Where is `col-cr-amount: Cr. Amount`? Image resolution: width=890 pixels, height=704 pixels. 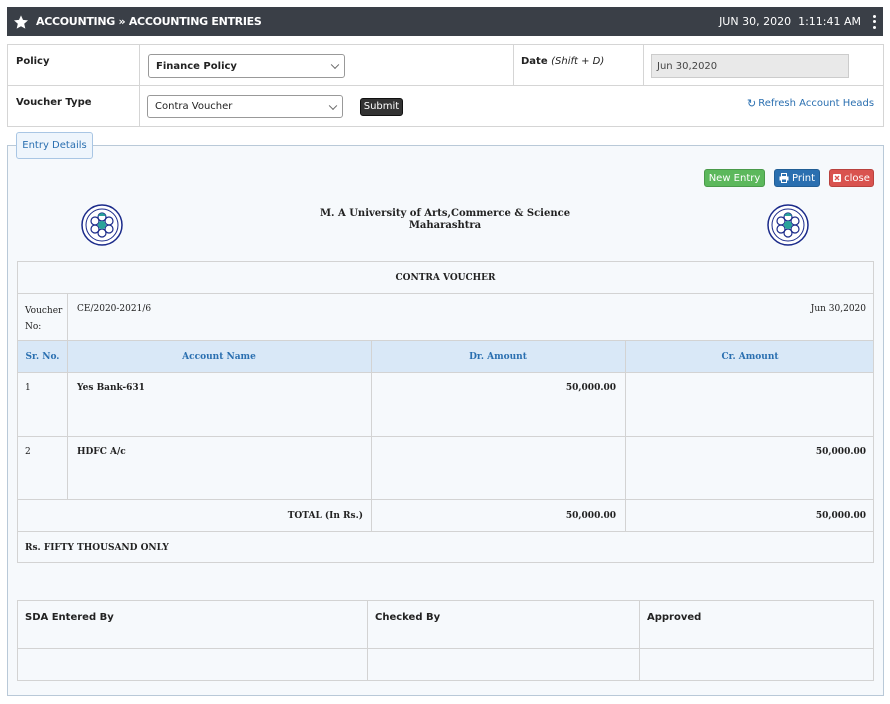 col-cr-amount: Cr. Amount is located at coordinates (750, 356).